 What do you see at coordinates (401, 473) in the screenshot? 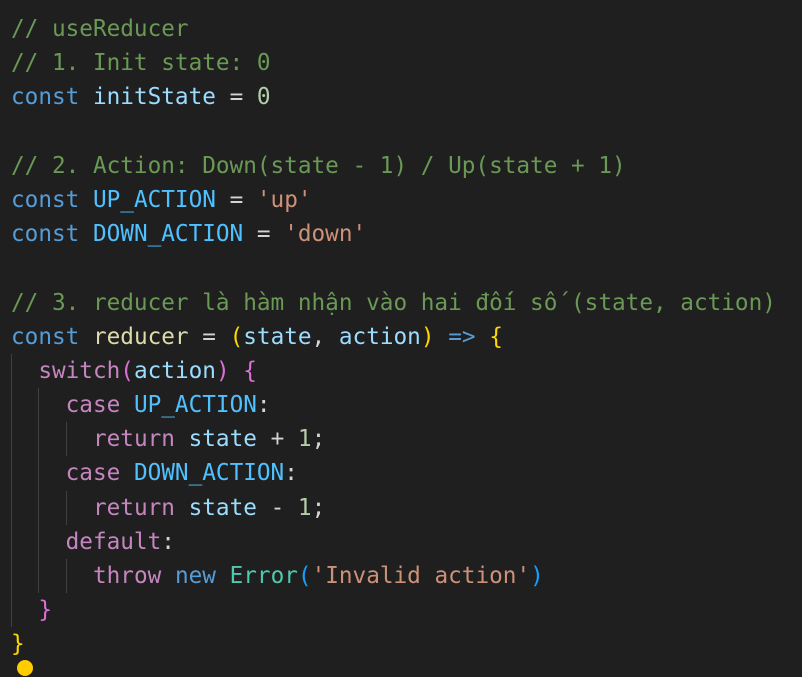
I see `code-line-14: case DOWN_ACTION:` at bounding box center [401, 473].